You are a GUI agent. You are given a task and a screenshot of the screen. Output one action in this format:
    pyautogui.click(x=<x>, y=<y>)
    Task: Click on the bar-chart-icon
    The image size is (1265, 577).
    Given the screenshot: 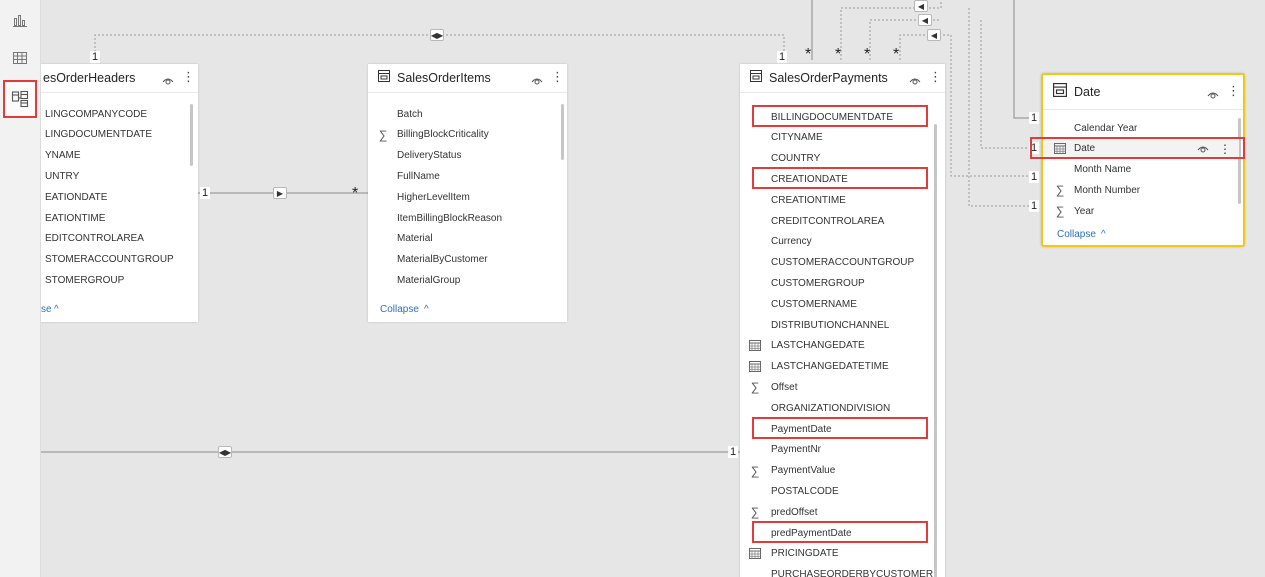 What is the action you would take?
    pyautogui.click(x=20, y=20)
    